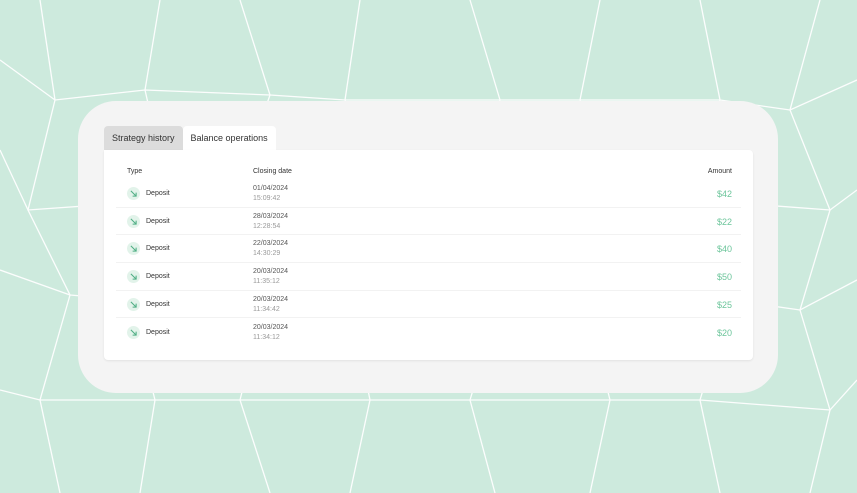 The width and height of the screenshot is (857, 493). I want to click on column-header-amount: Amount, so click(719, 171).